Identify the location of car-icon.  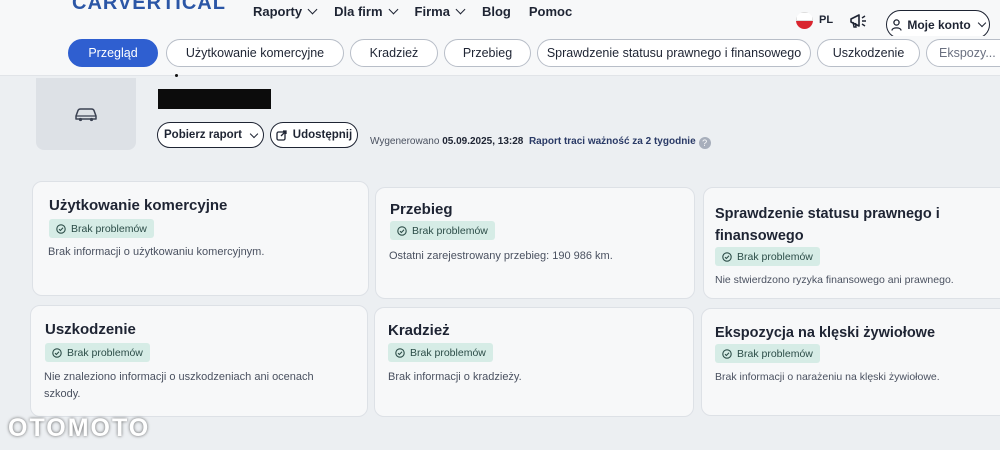
(86, 115).